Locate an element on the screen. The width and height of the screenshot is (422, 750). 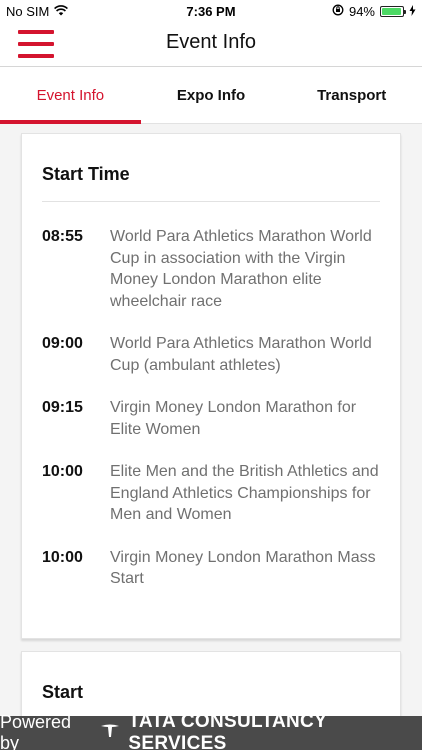
header: Event Info is located at coordinates (211, 44).